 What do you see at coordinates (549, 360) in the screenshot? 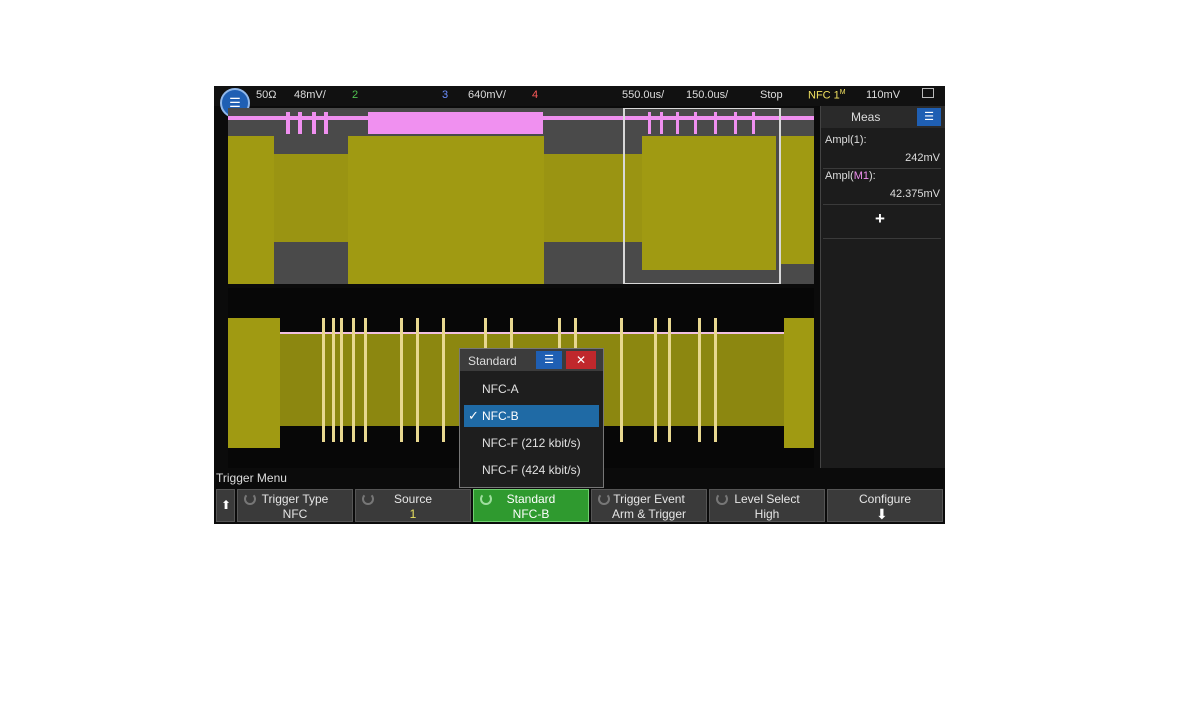
I see `popup-menu-icon: ☰` at bounding box center [549, 360].